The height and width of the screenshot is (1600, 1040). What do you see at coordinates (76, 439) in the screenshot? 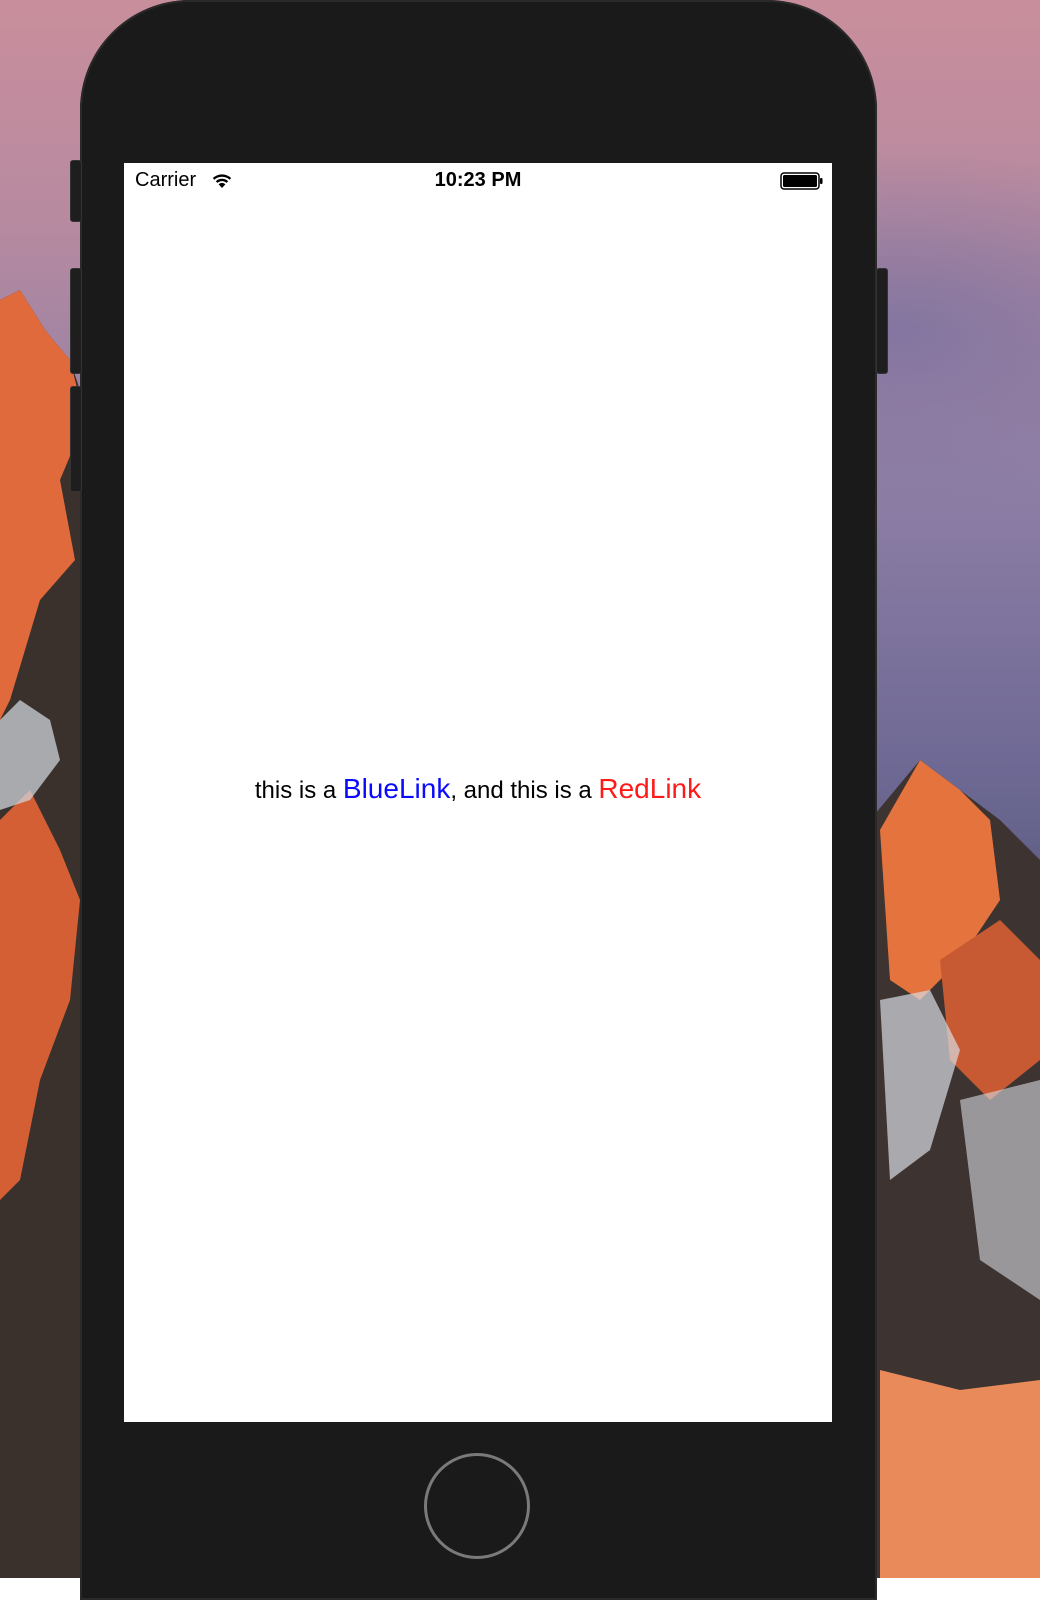
I see `volume-down-button` at bounding box center [76, 439].